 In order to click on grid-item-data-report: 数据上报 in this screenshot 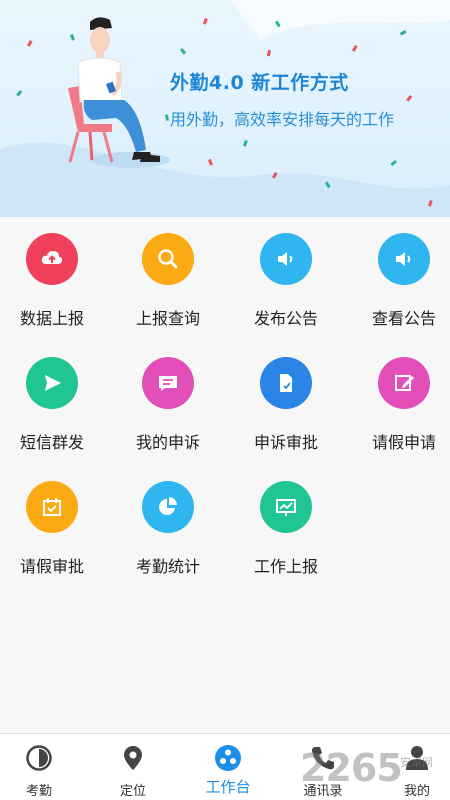, I will do `click(54, 277)`.